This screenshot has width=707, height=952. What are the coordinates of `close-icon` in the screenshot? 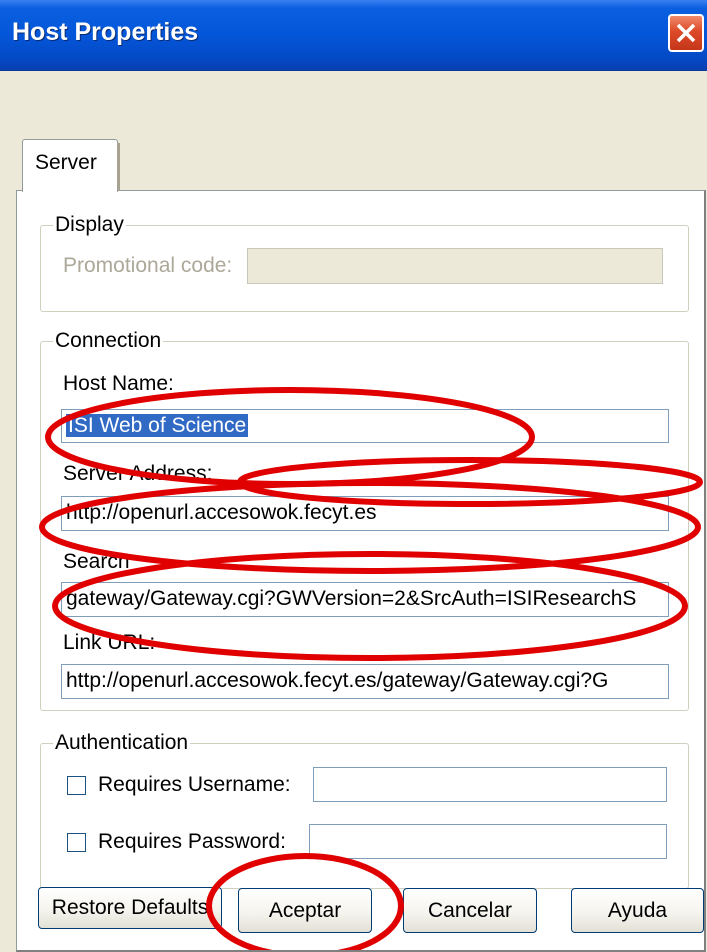 It's located at (686, 33).